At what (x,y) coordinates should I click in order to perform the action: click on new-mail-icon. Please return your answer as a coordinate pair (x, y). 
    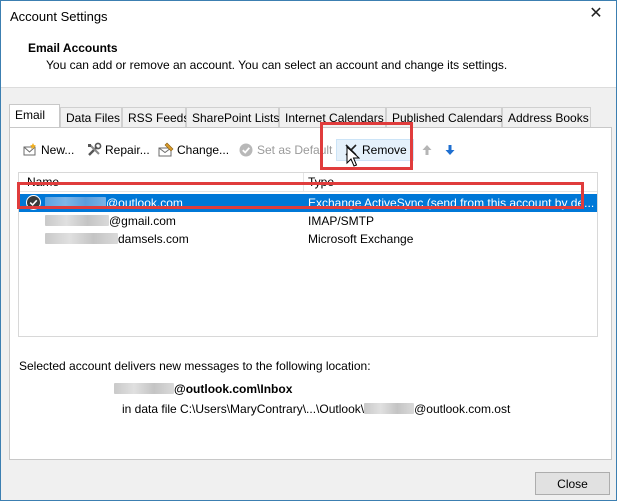
    Looking at the image, I should click on (30, 150).